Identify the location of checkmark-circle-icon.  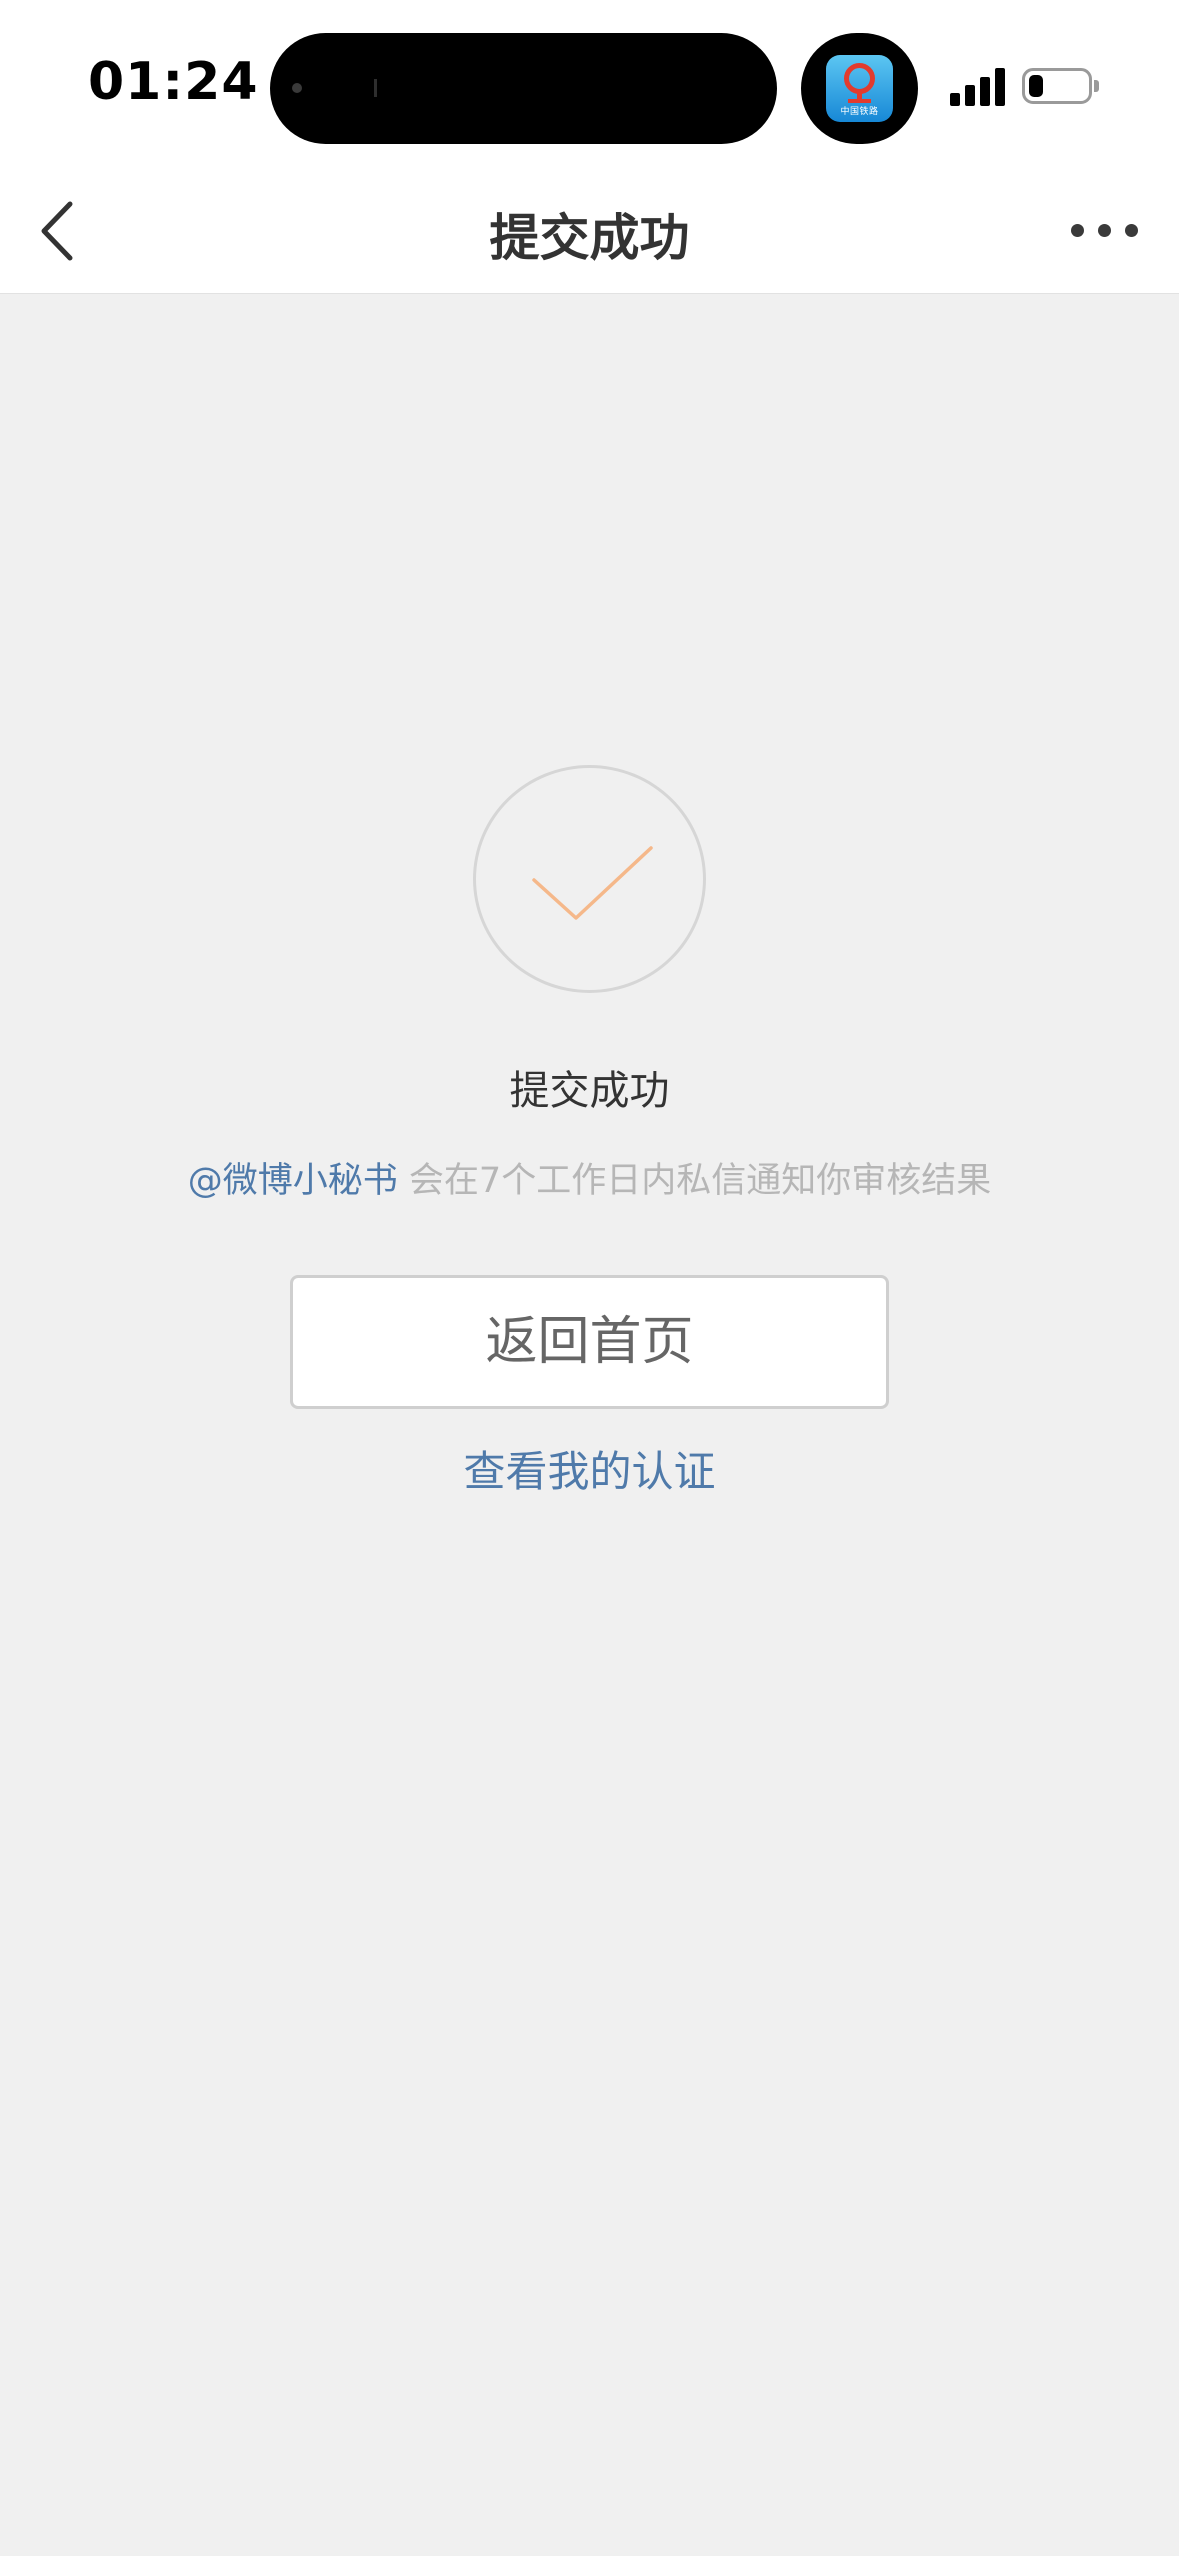
(589, 879).